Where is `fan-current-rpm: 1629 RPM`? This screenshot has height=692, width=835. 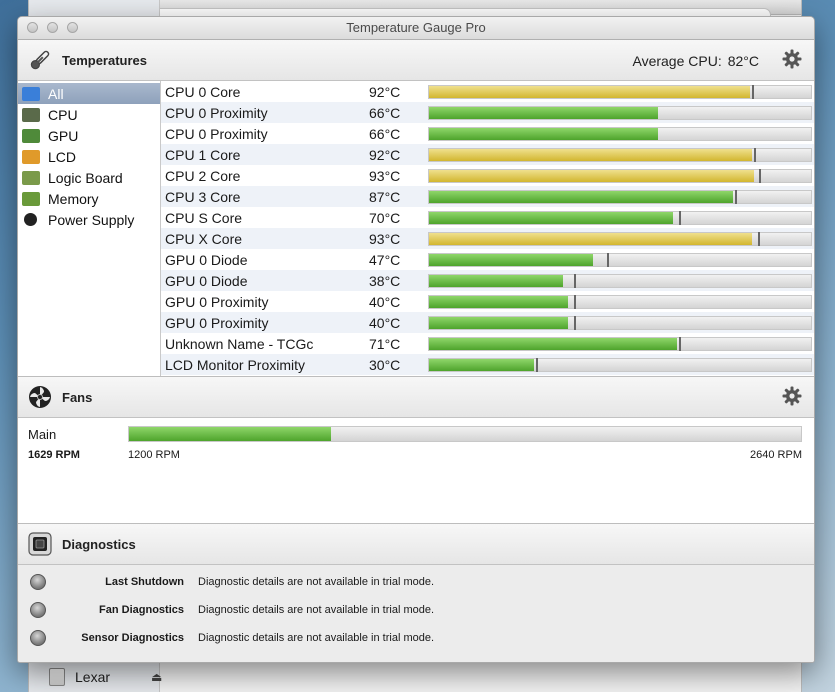 fan-current-rpm: 1629 RPM is located at coordinates (54, 455).